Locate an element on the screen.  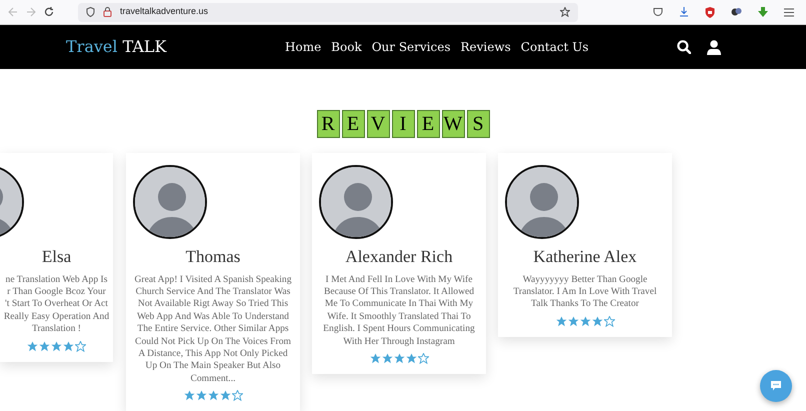
reviewer-name: Katherine Alex is located at coordinates (585, 257).